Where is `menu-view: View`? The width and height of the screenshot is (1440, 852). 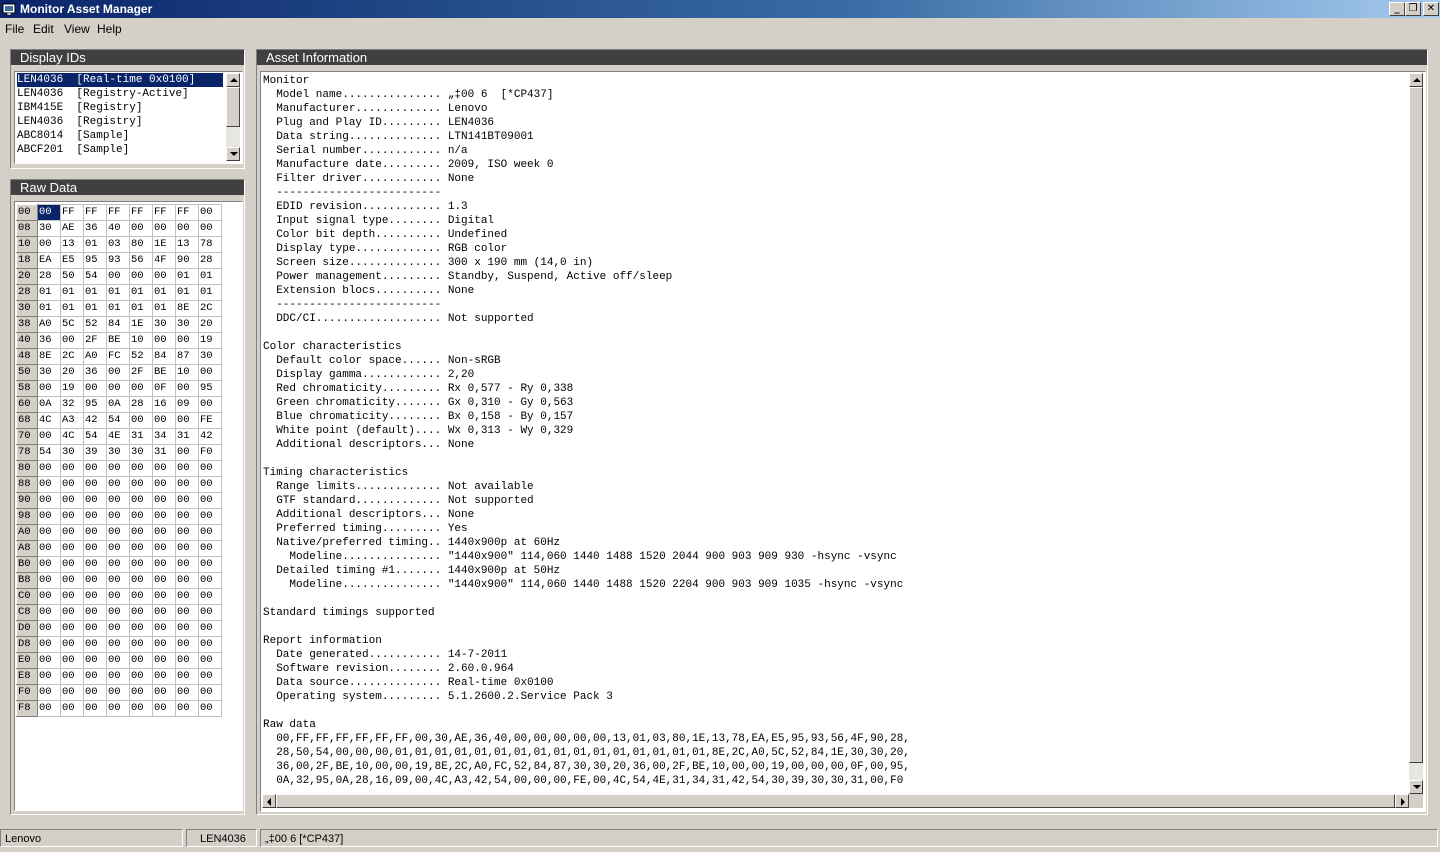
menu-view: View is located at coordinates (77, 29).